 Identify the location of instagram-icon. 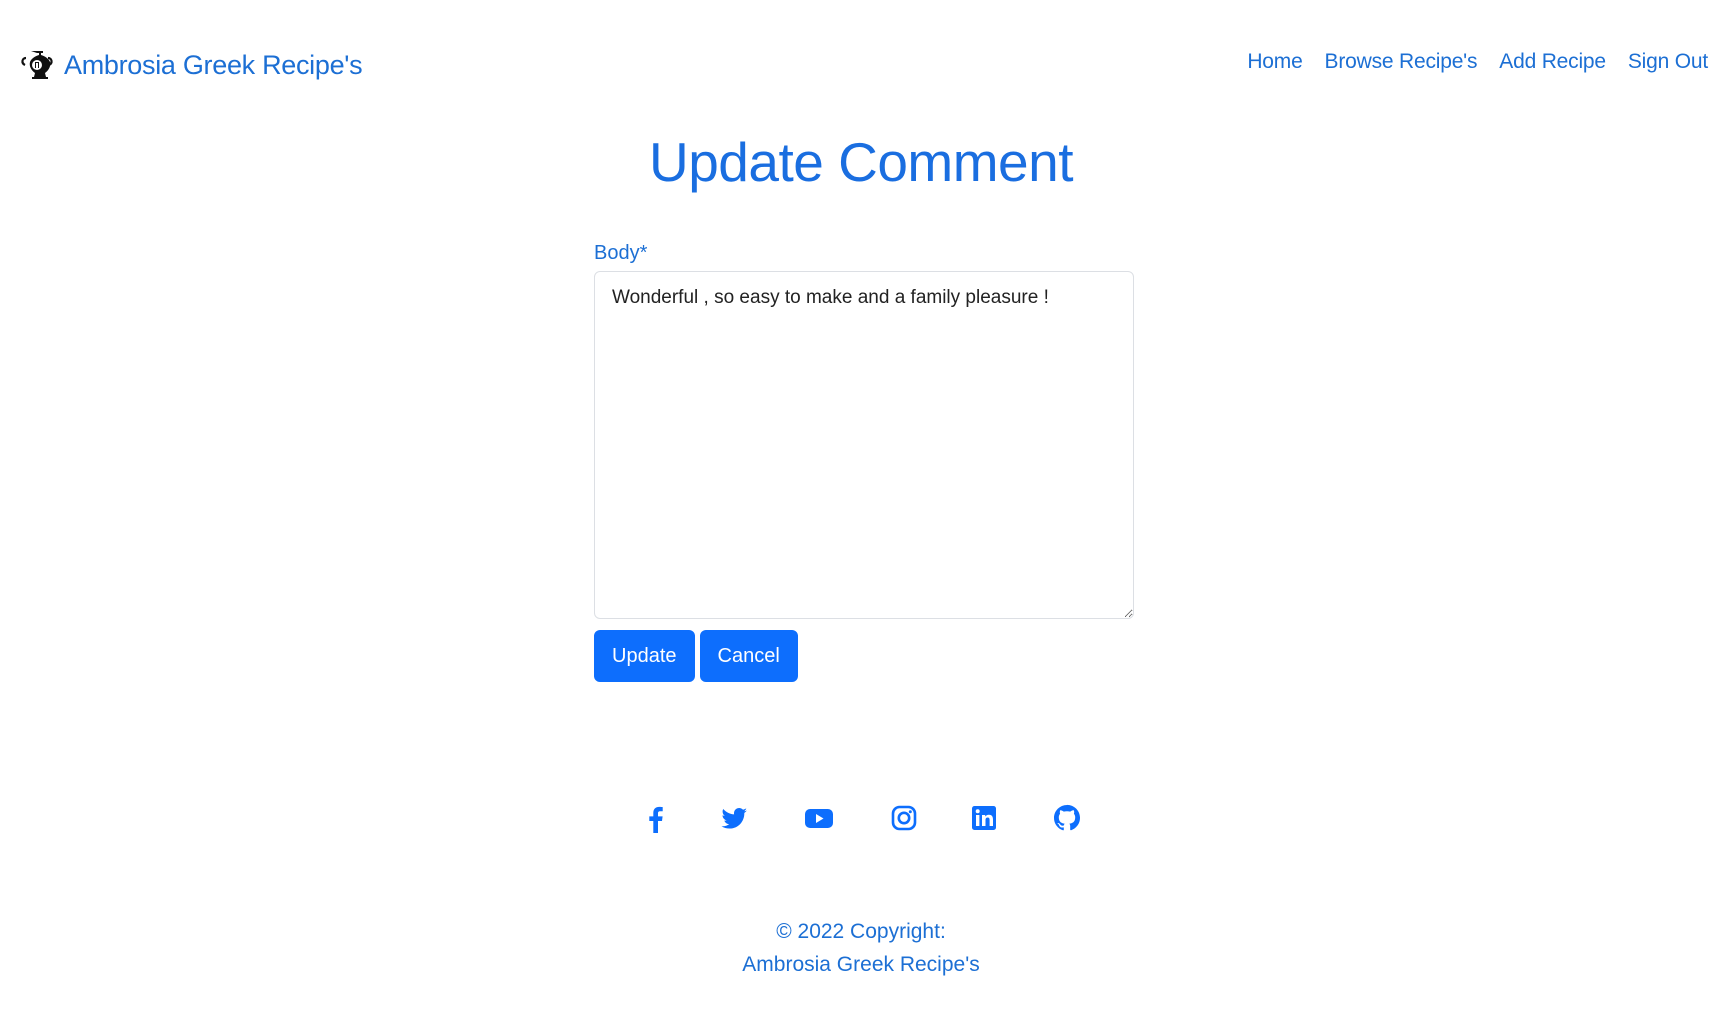
(903, 818).